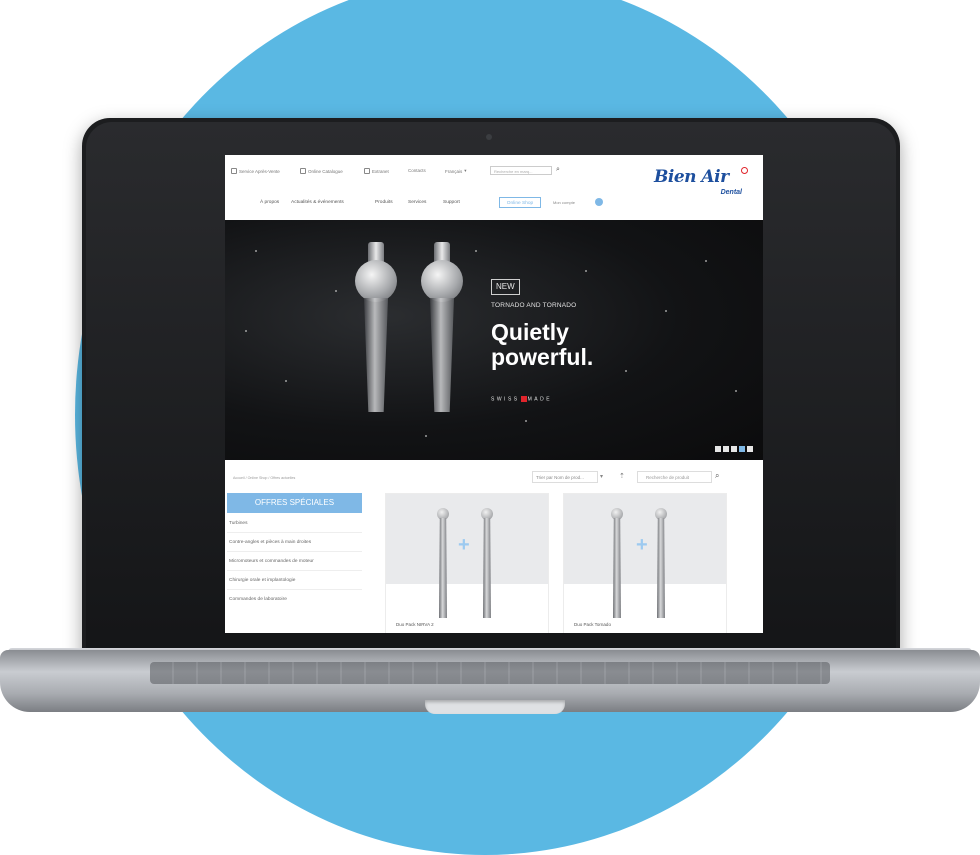 This screenshot has width=980, height=855. Describe the element at coordinates (564, 202) in the screenshot. I see `my-account-link: Mon compte` at that location.